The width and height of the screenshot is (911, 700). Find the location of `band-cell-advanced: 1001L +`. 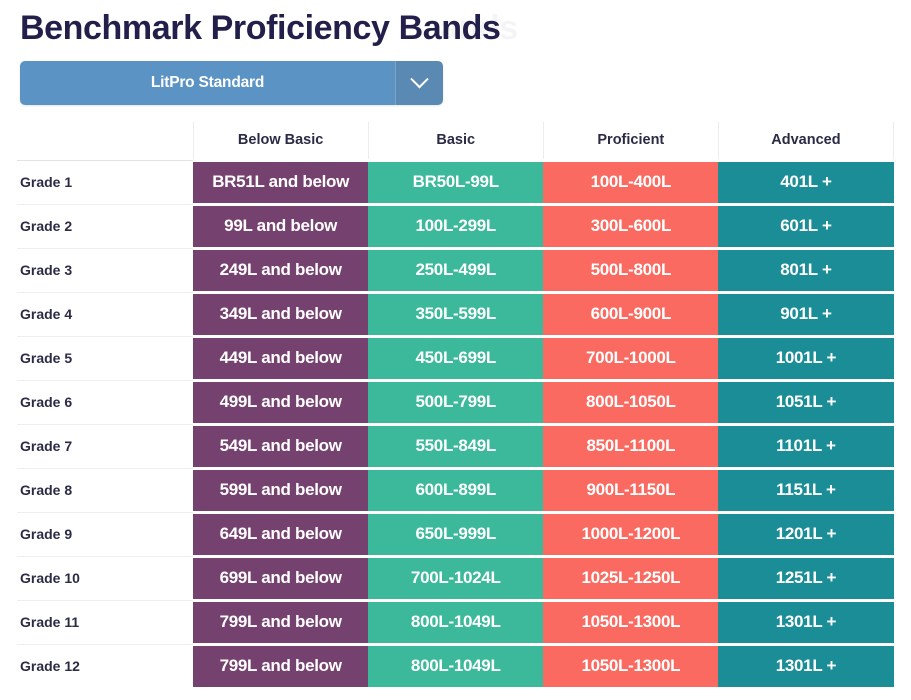

band-cell-advanced: 1001L + is located at coordinates (806, 358).